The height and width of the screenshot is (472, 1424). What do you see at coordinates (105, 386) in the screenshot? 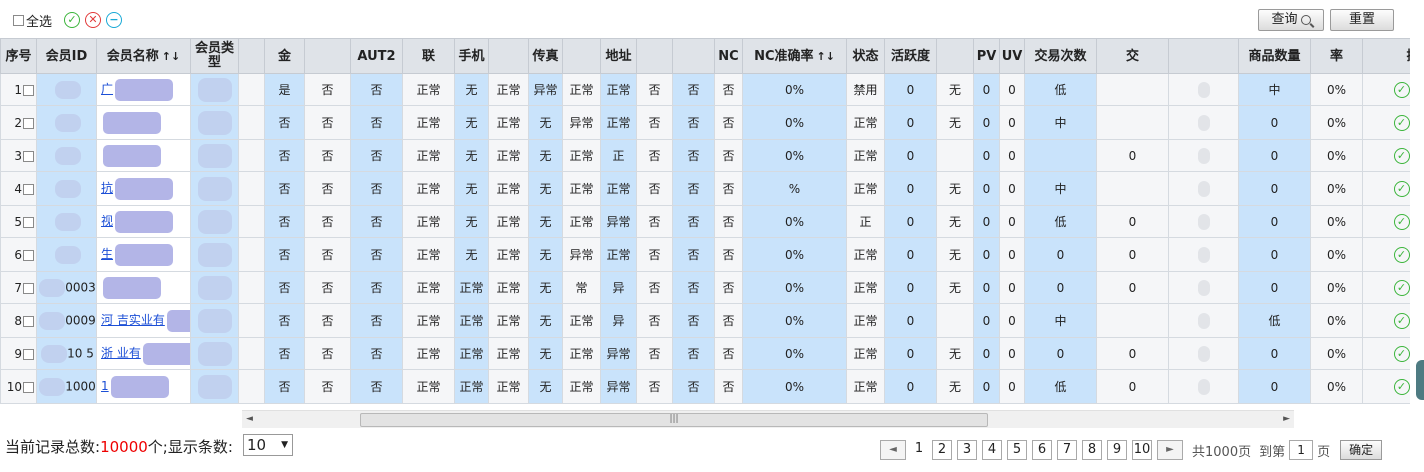
I see `member-name-link: 1` at bounding box center [105, 386].